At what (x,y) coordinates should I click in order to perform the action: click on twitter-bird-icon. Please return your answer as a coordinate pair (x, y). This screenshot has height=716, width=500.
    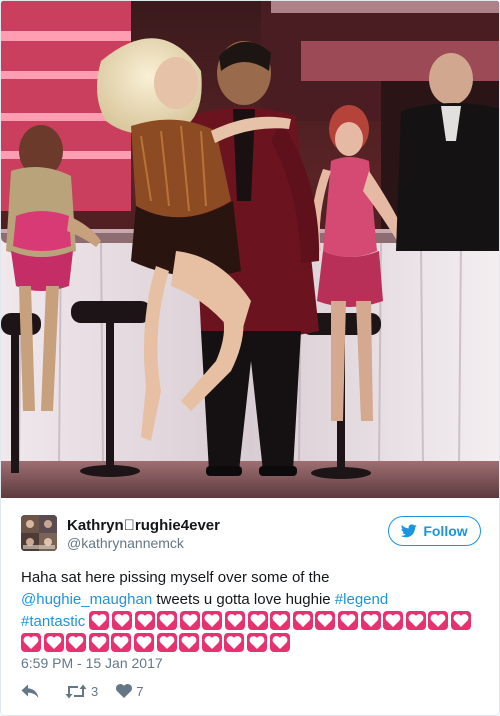
    Looking at the image, I should click on (409, 531).